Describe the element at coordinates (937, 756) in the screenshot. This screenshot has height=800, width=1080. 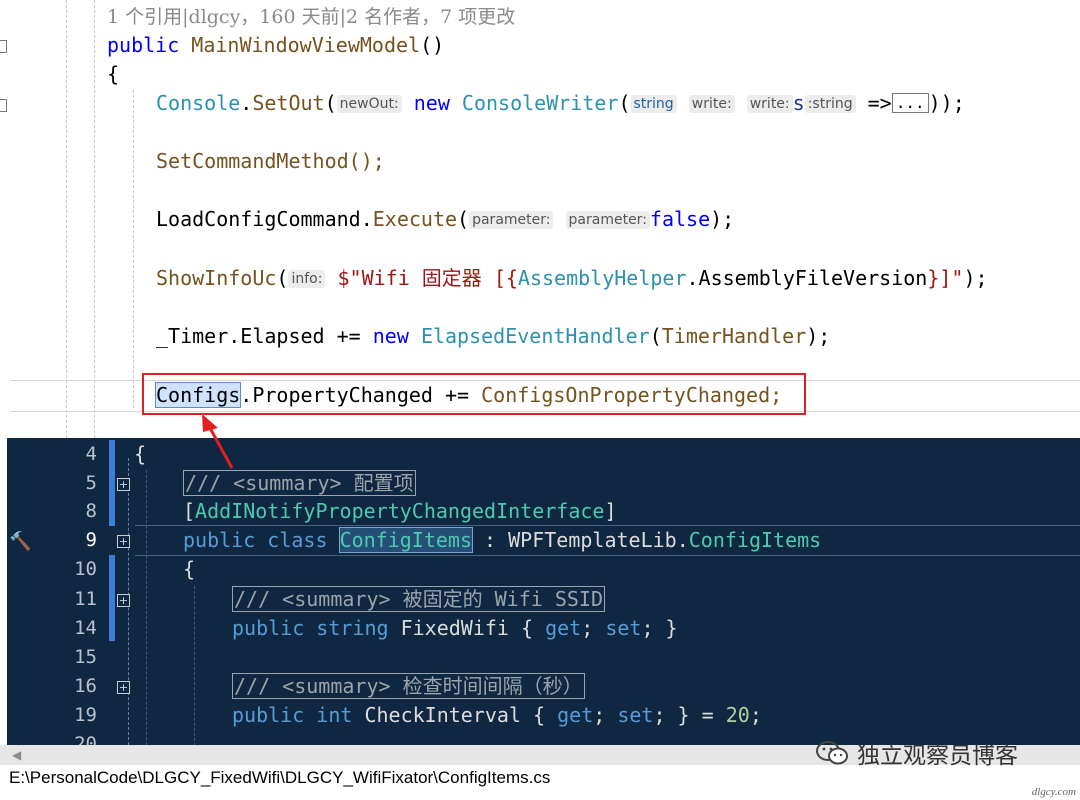
I see `watermark-text: 独立观察员博客` at that location.